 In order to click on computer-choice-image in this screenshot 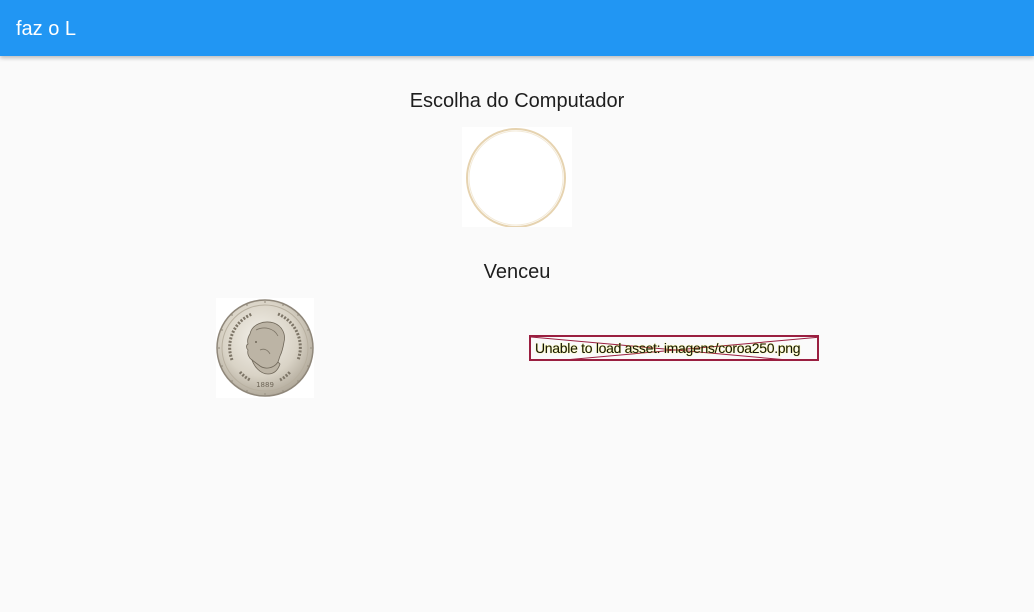, I will do `click(517, 177)`.